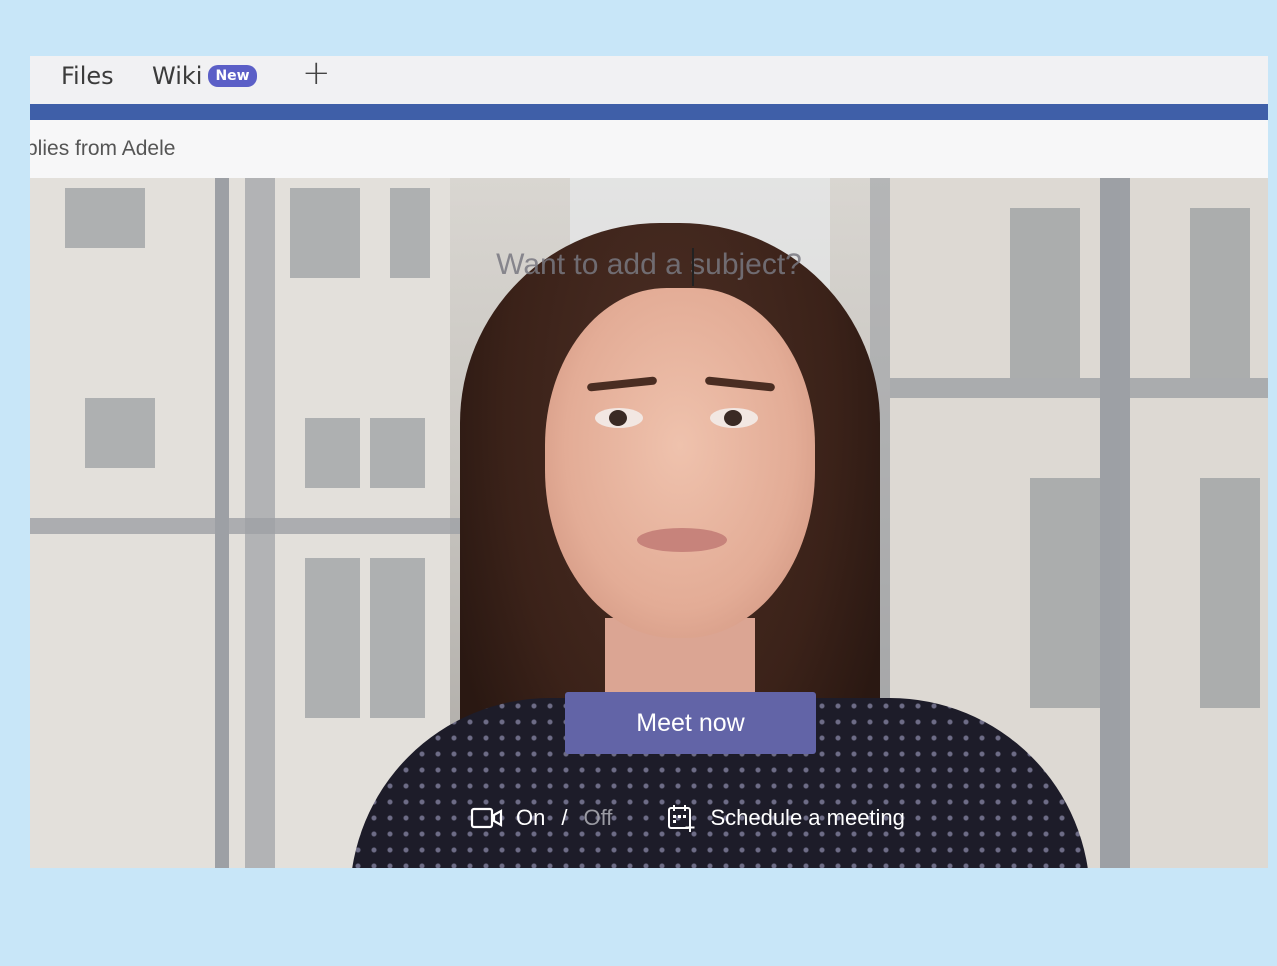  I want to click on replies-label: plies from Adele, so click(103, 148).